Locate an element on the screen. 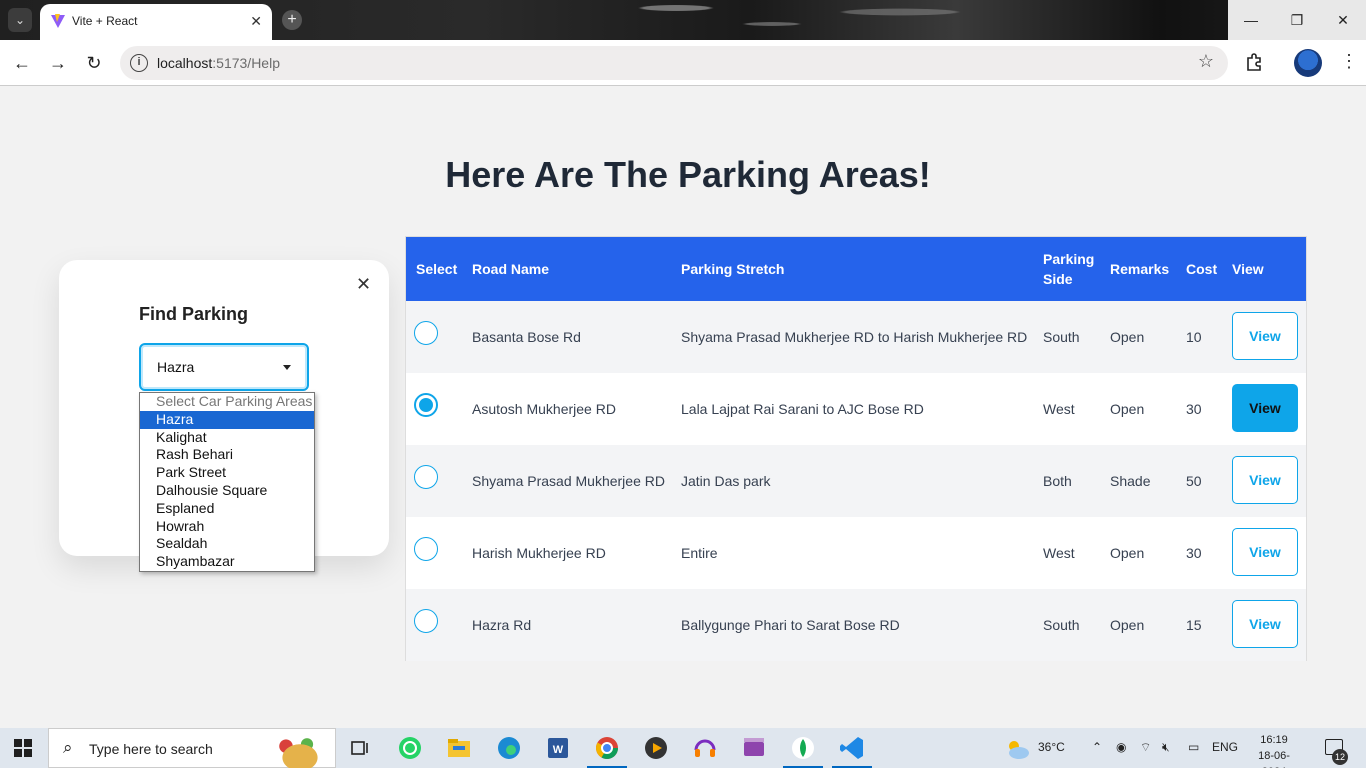 The width and height of the screenshot is (1366, 768). dropdown-option: Esplaned is located at coordinates (227, 509).